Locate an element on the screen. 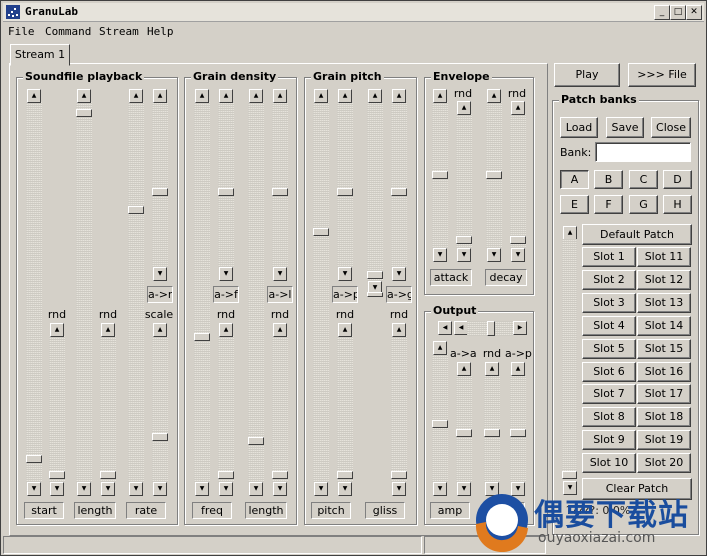  pitch-rnd-slider-thumb is located at coordinates (345, 475).